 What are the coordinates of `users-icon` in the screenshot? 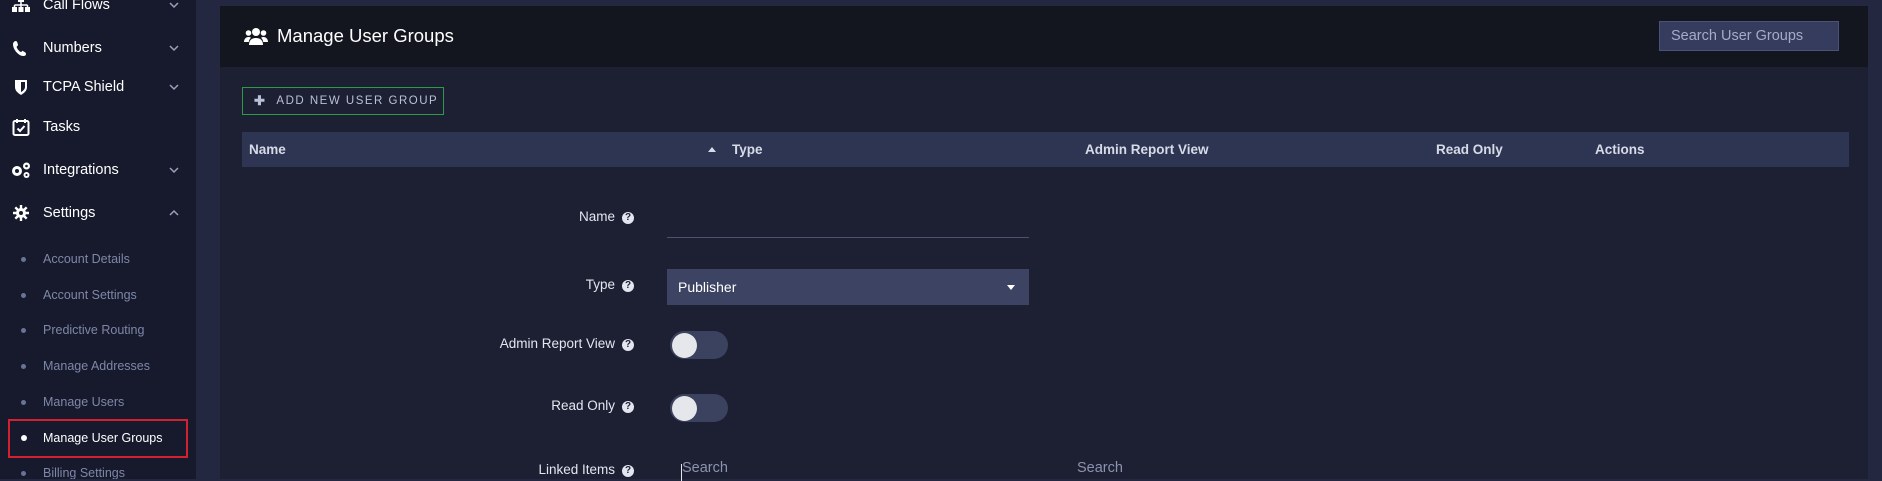 It's located at (256, 38).